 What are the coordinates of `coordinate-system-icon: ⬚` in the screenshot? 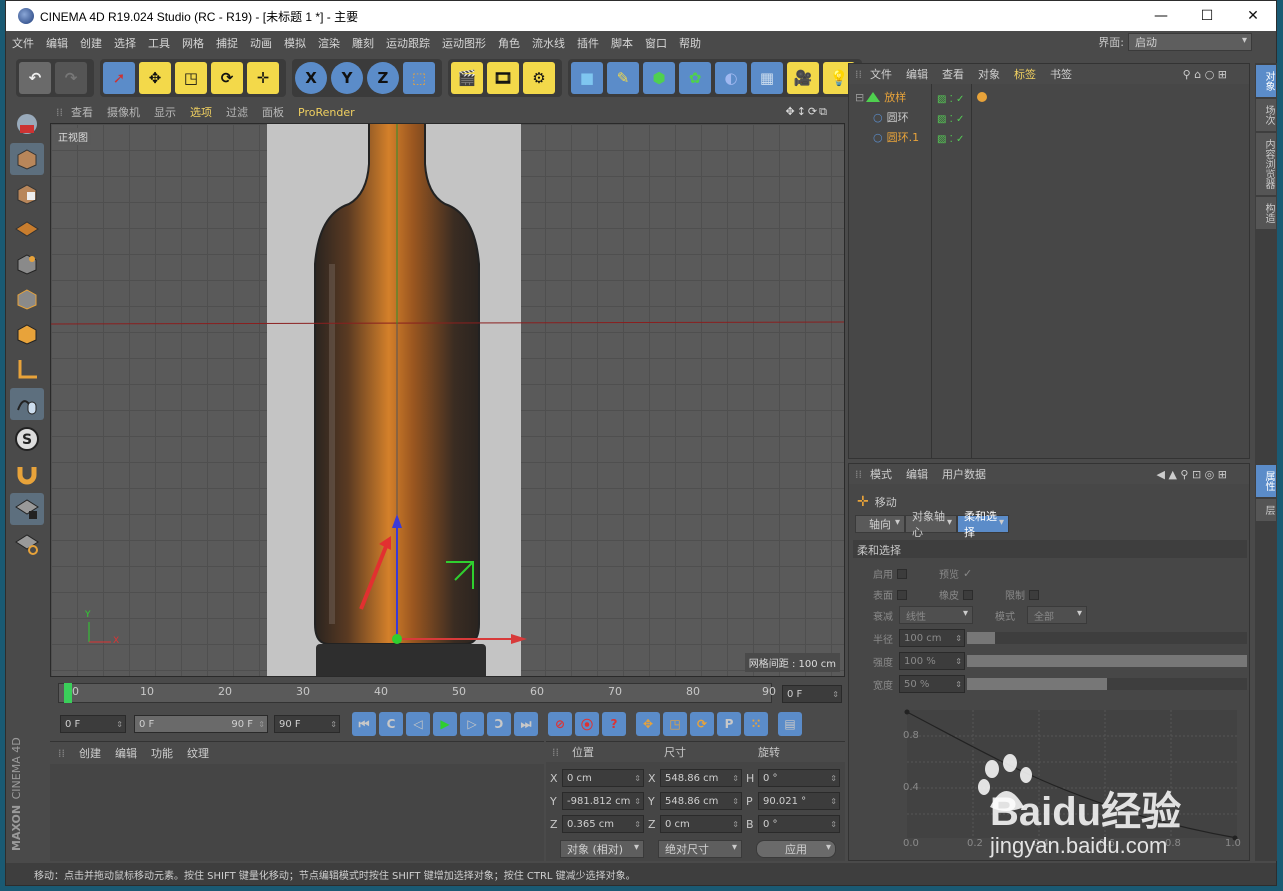 It's located at (419, 78).